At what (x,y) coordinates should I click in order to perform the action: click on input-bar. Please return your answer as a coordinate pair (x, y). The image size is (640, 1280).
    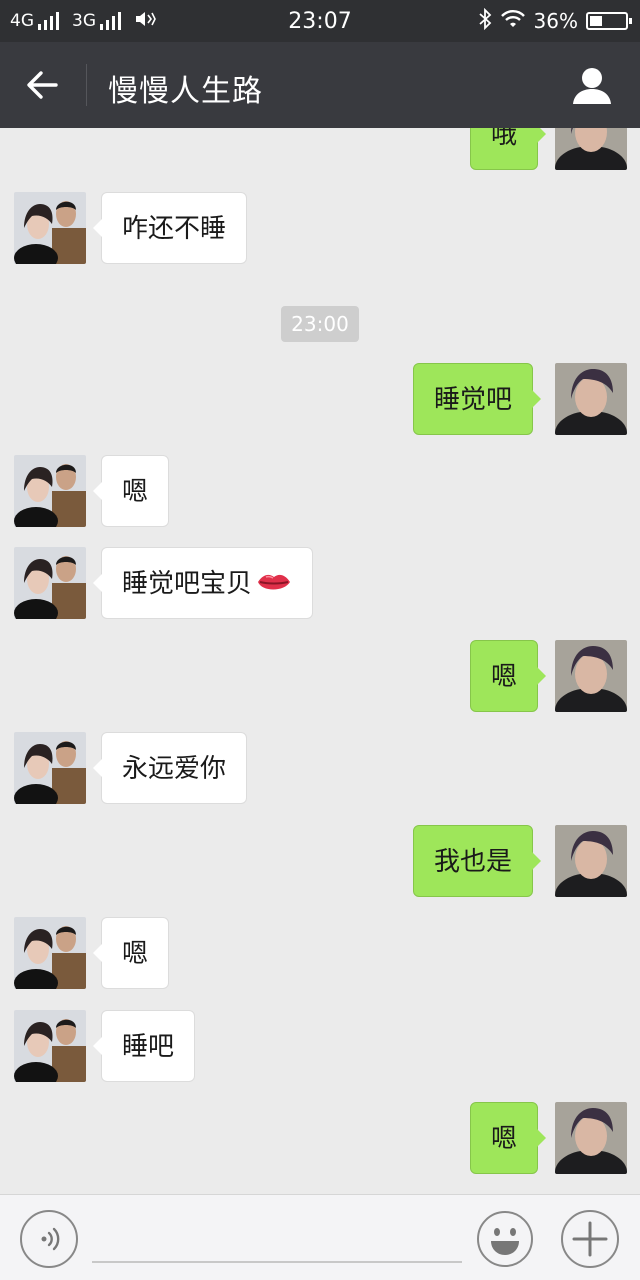
    Looking at the image, I should click on (320, 1237).